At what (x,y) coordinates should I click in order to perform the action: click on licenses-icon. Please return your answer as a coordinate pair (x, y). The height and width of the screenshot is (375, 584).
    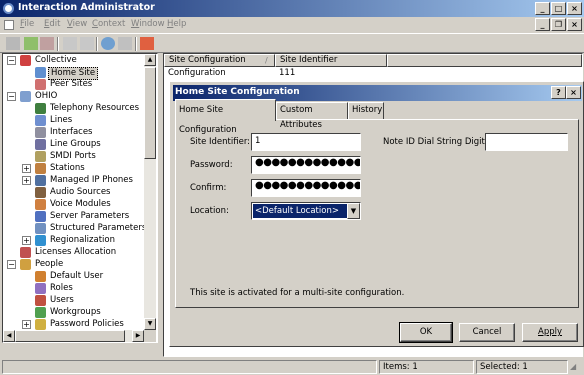
    Looking at the image, I should click on (25, 252).